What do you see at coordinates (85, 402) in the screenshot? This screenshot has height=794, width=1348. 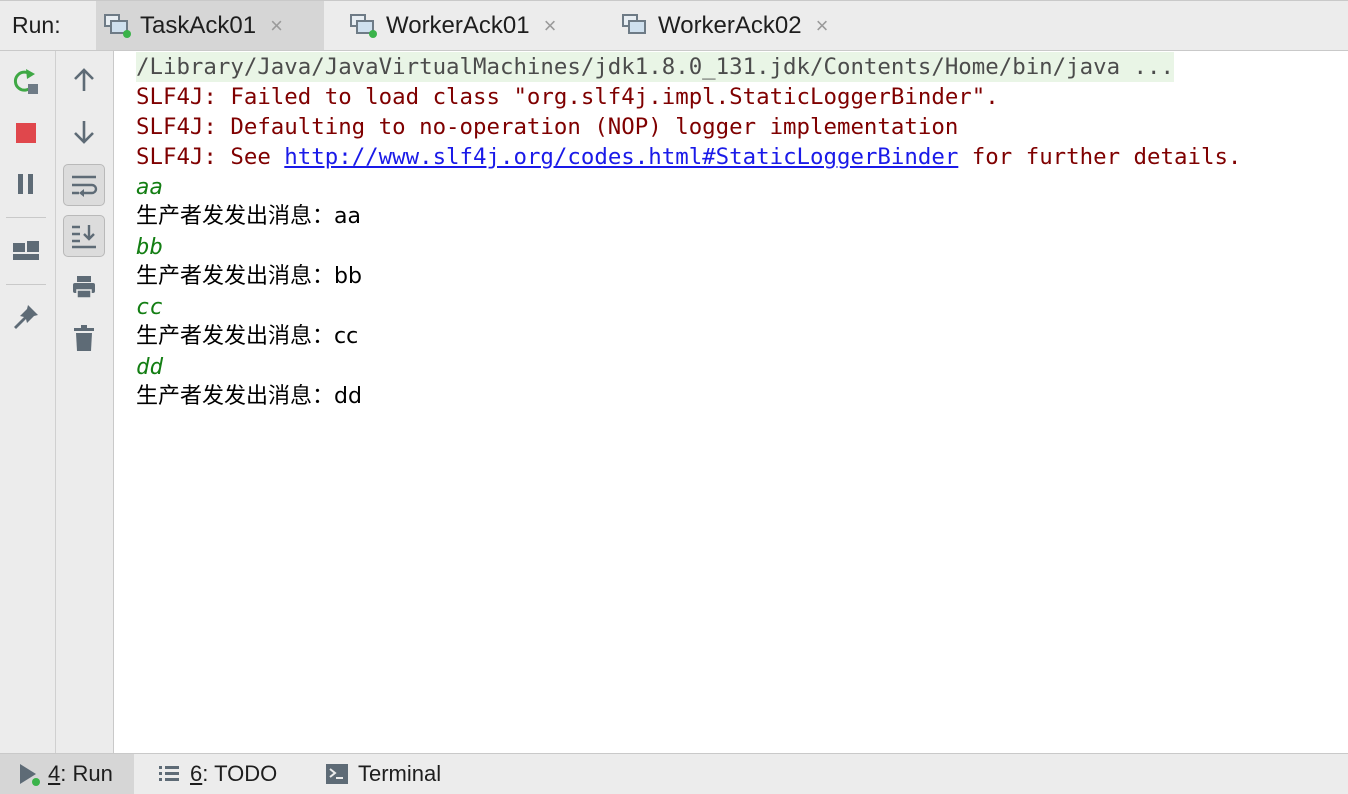 I see `run-toolbar-right` at bounding box center [85, 402].